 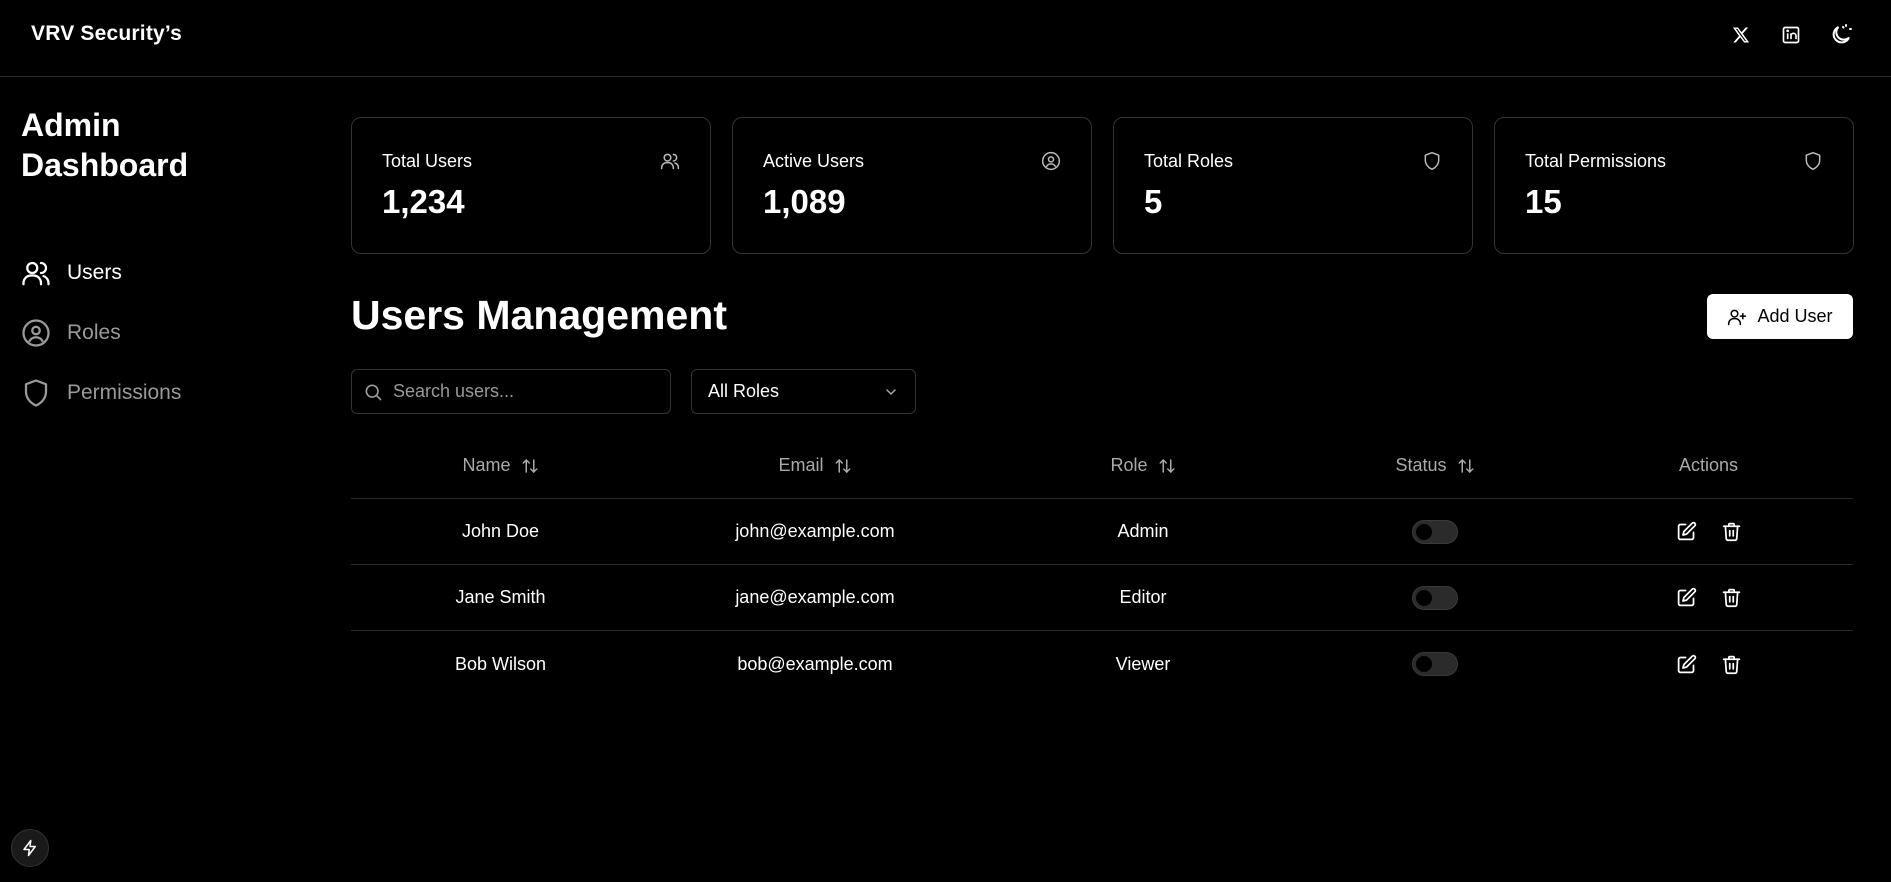 What do you see at coordinates (1293, 185) in the screenshot?
I see `stat-card-total-roles: Total Roles 5` at bounding box center [1293, 185].